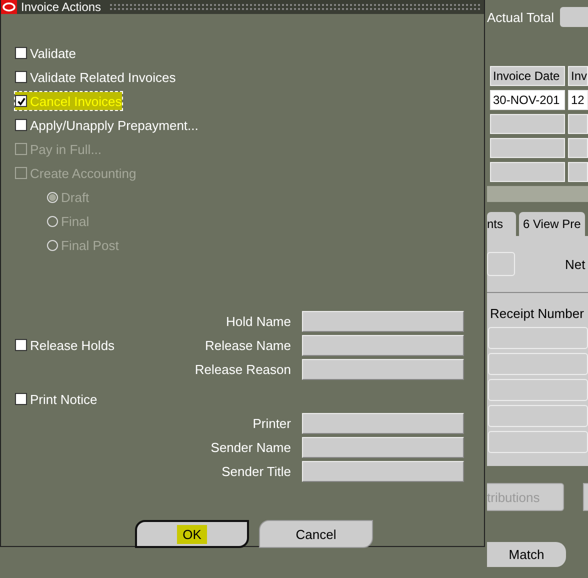 This screenshot has height=578, width=588. Describe the element at coordinates (501, 224) in the screenshot. I see `tab: nts` at that location.